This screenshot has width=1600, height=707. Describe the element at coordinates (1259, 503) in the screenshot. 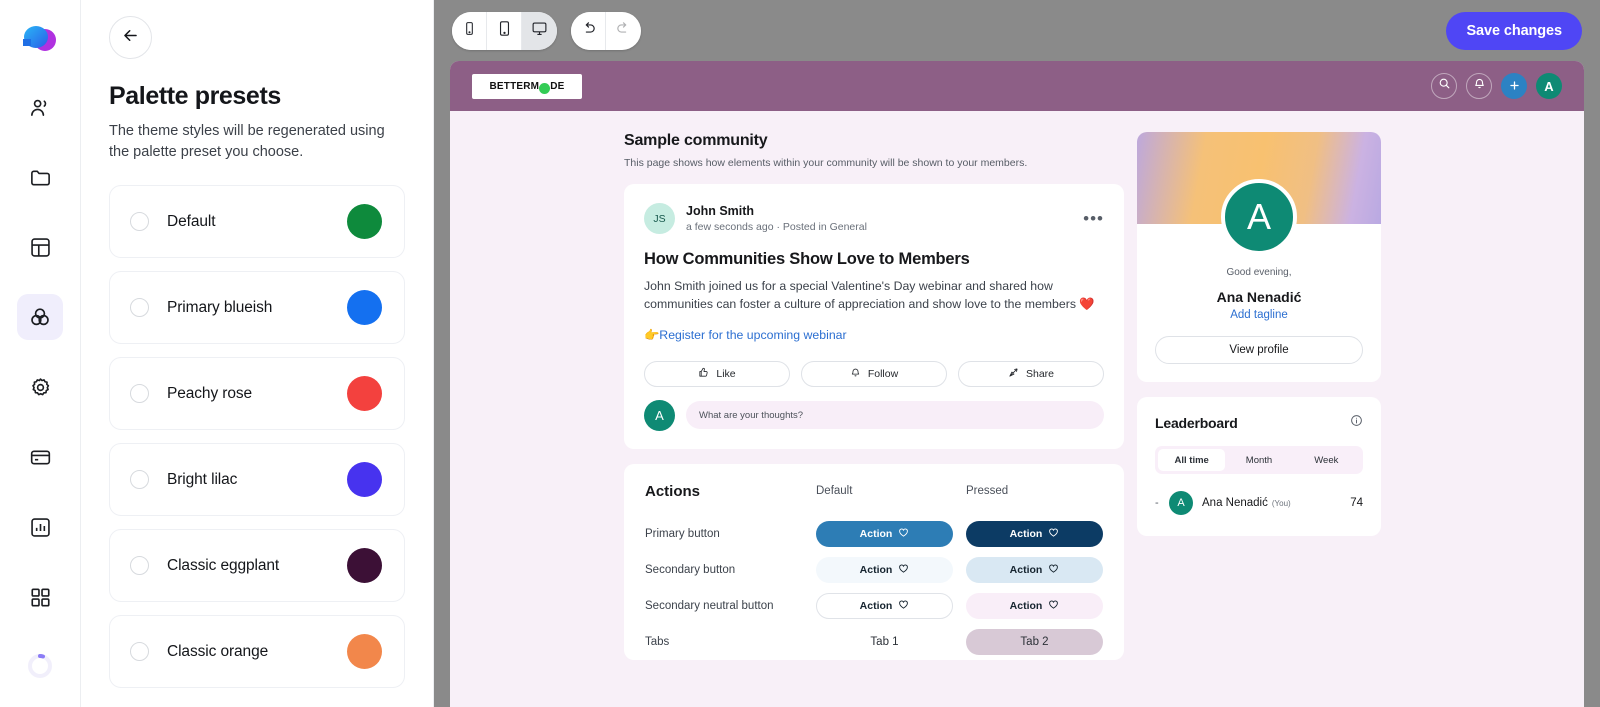

I see `leaderboard-row: - A Ana Nenadić (You) 74` at that location.